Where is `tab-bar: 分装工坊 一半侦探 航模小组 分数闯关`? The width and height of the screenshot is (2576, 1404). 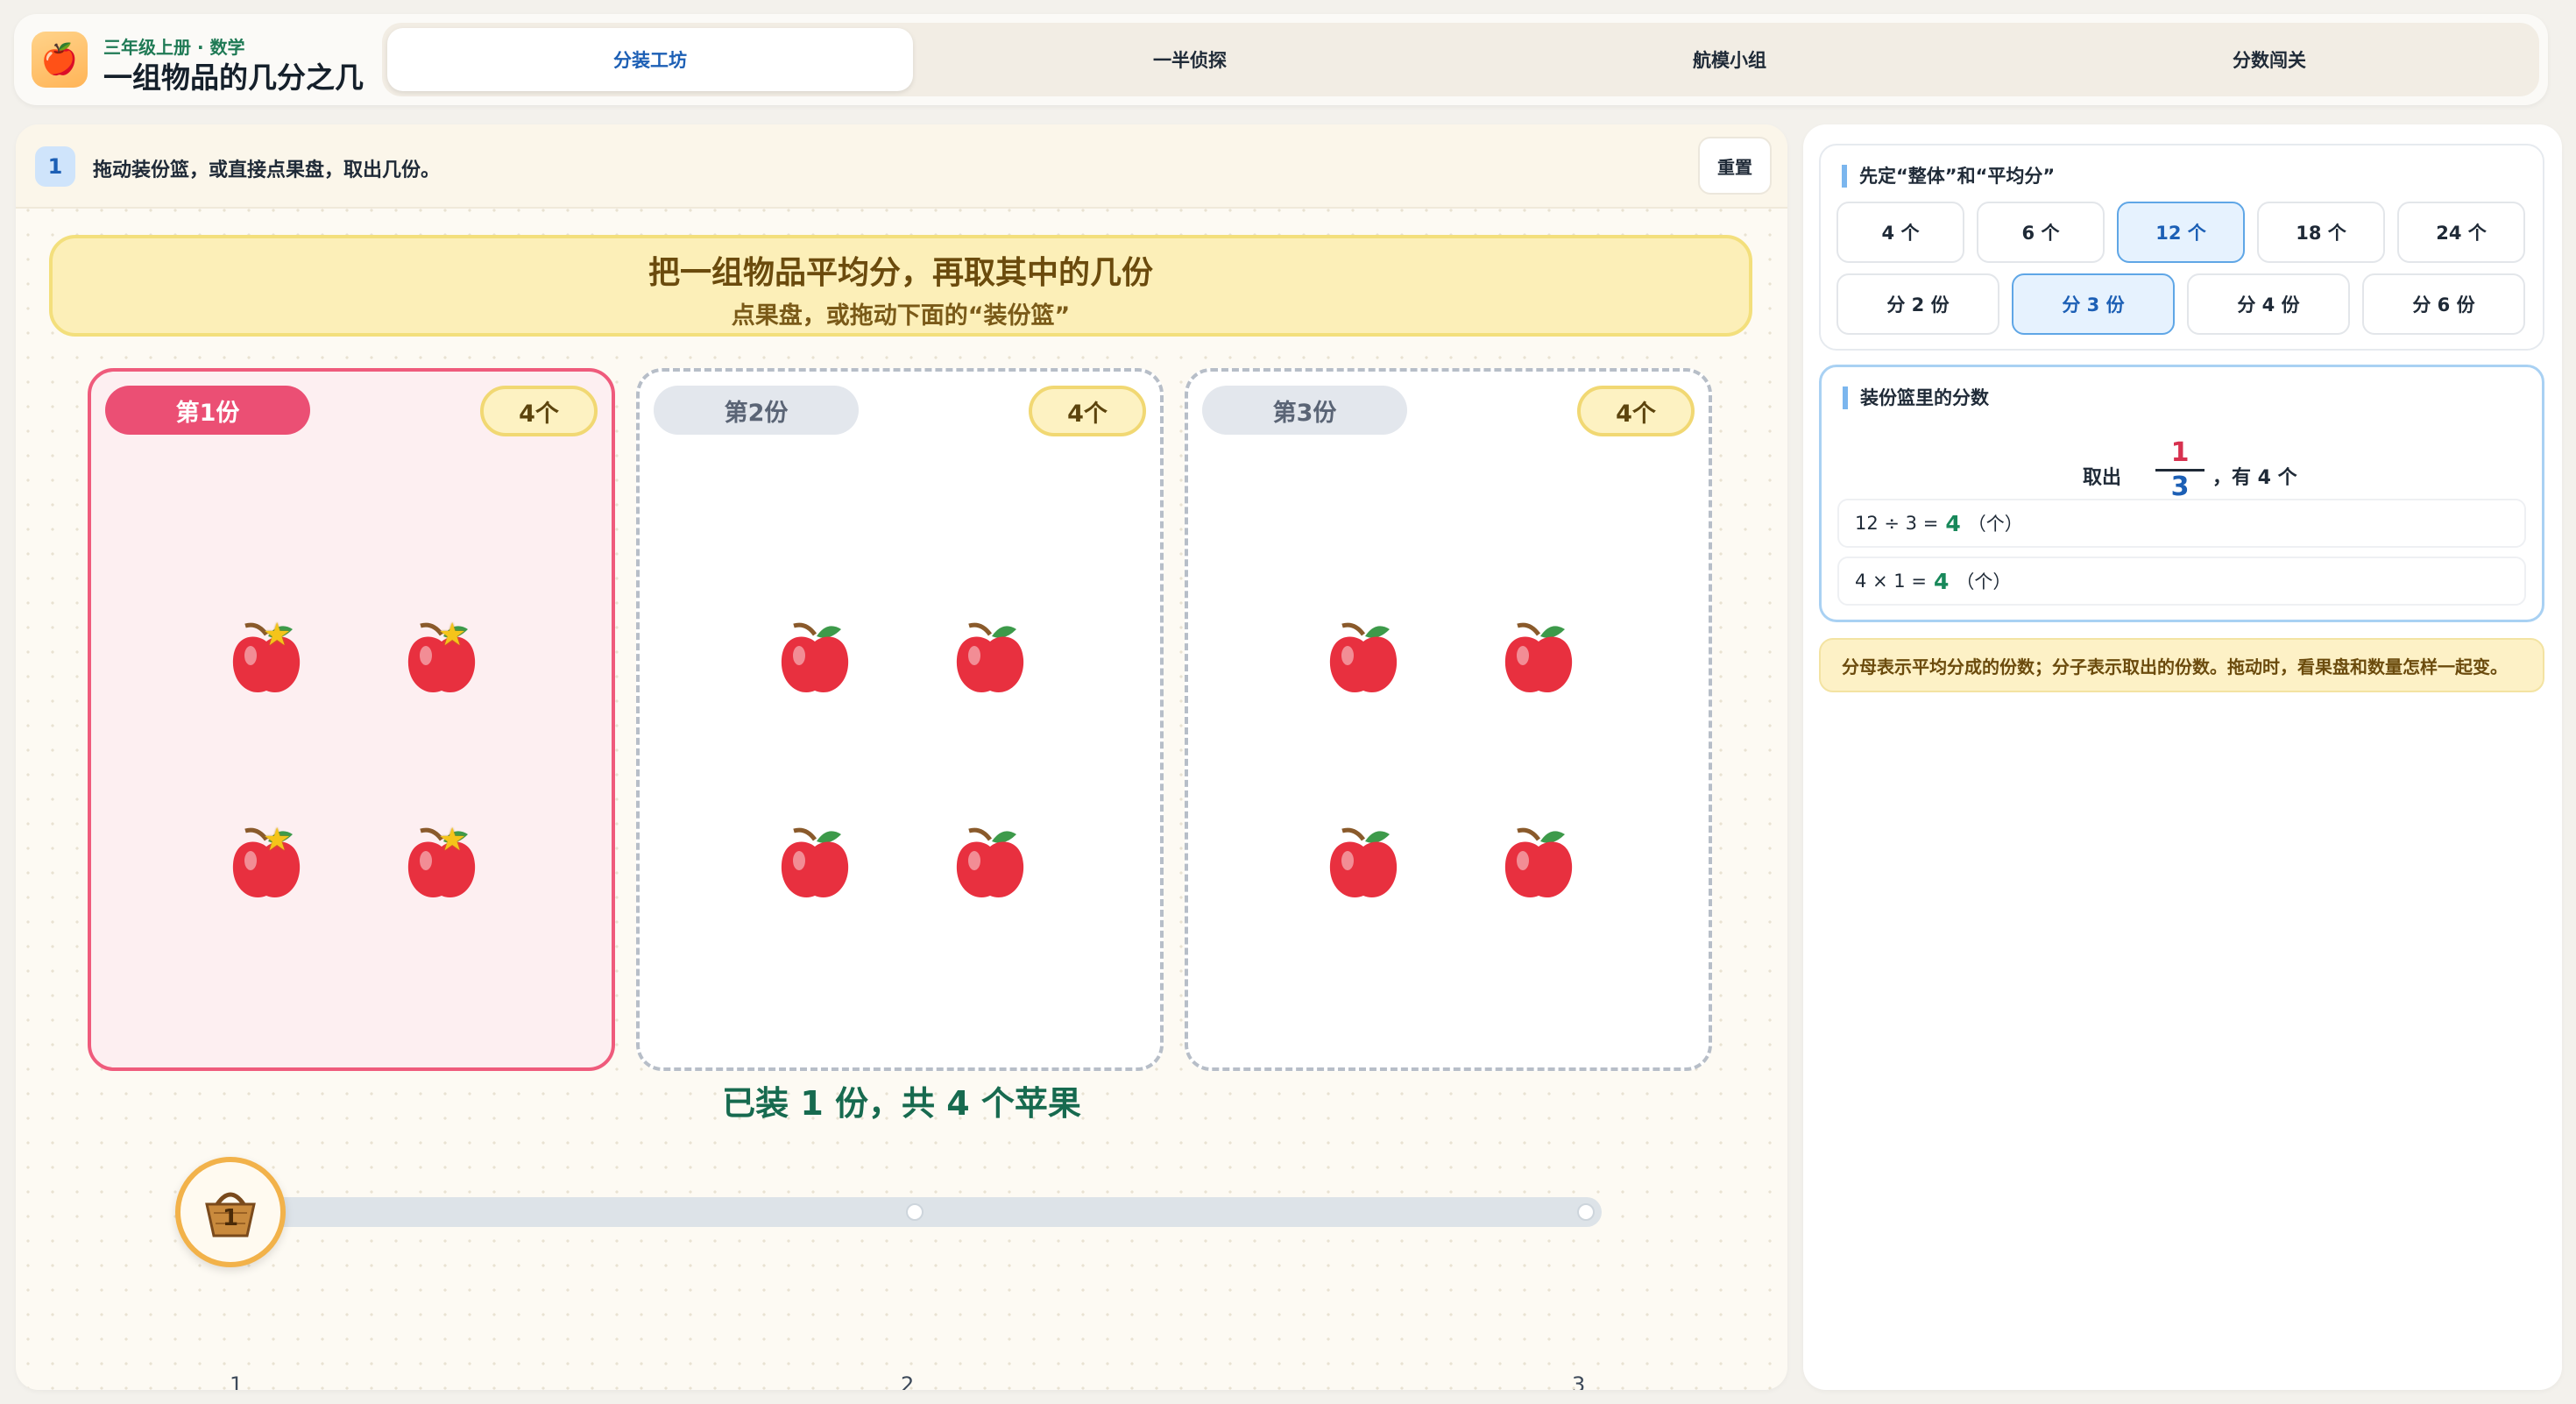 tab-bar: 分装工坊 一半侦探 航模小组 分数闯关 is located at coordinates (1460, 59).